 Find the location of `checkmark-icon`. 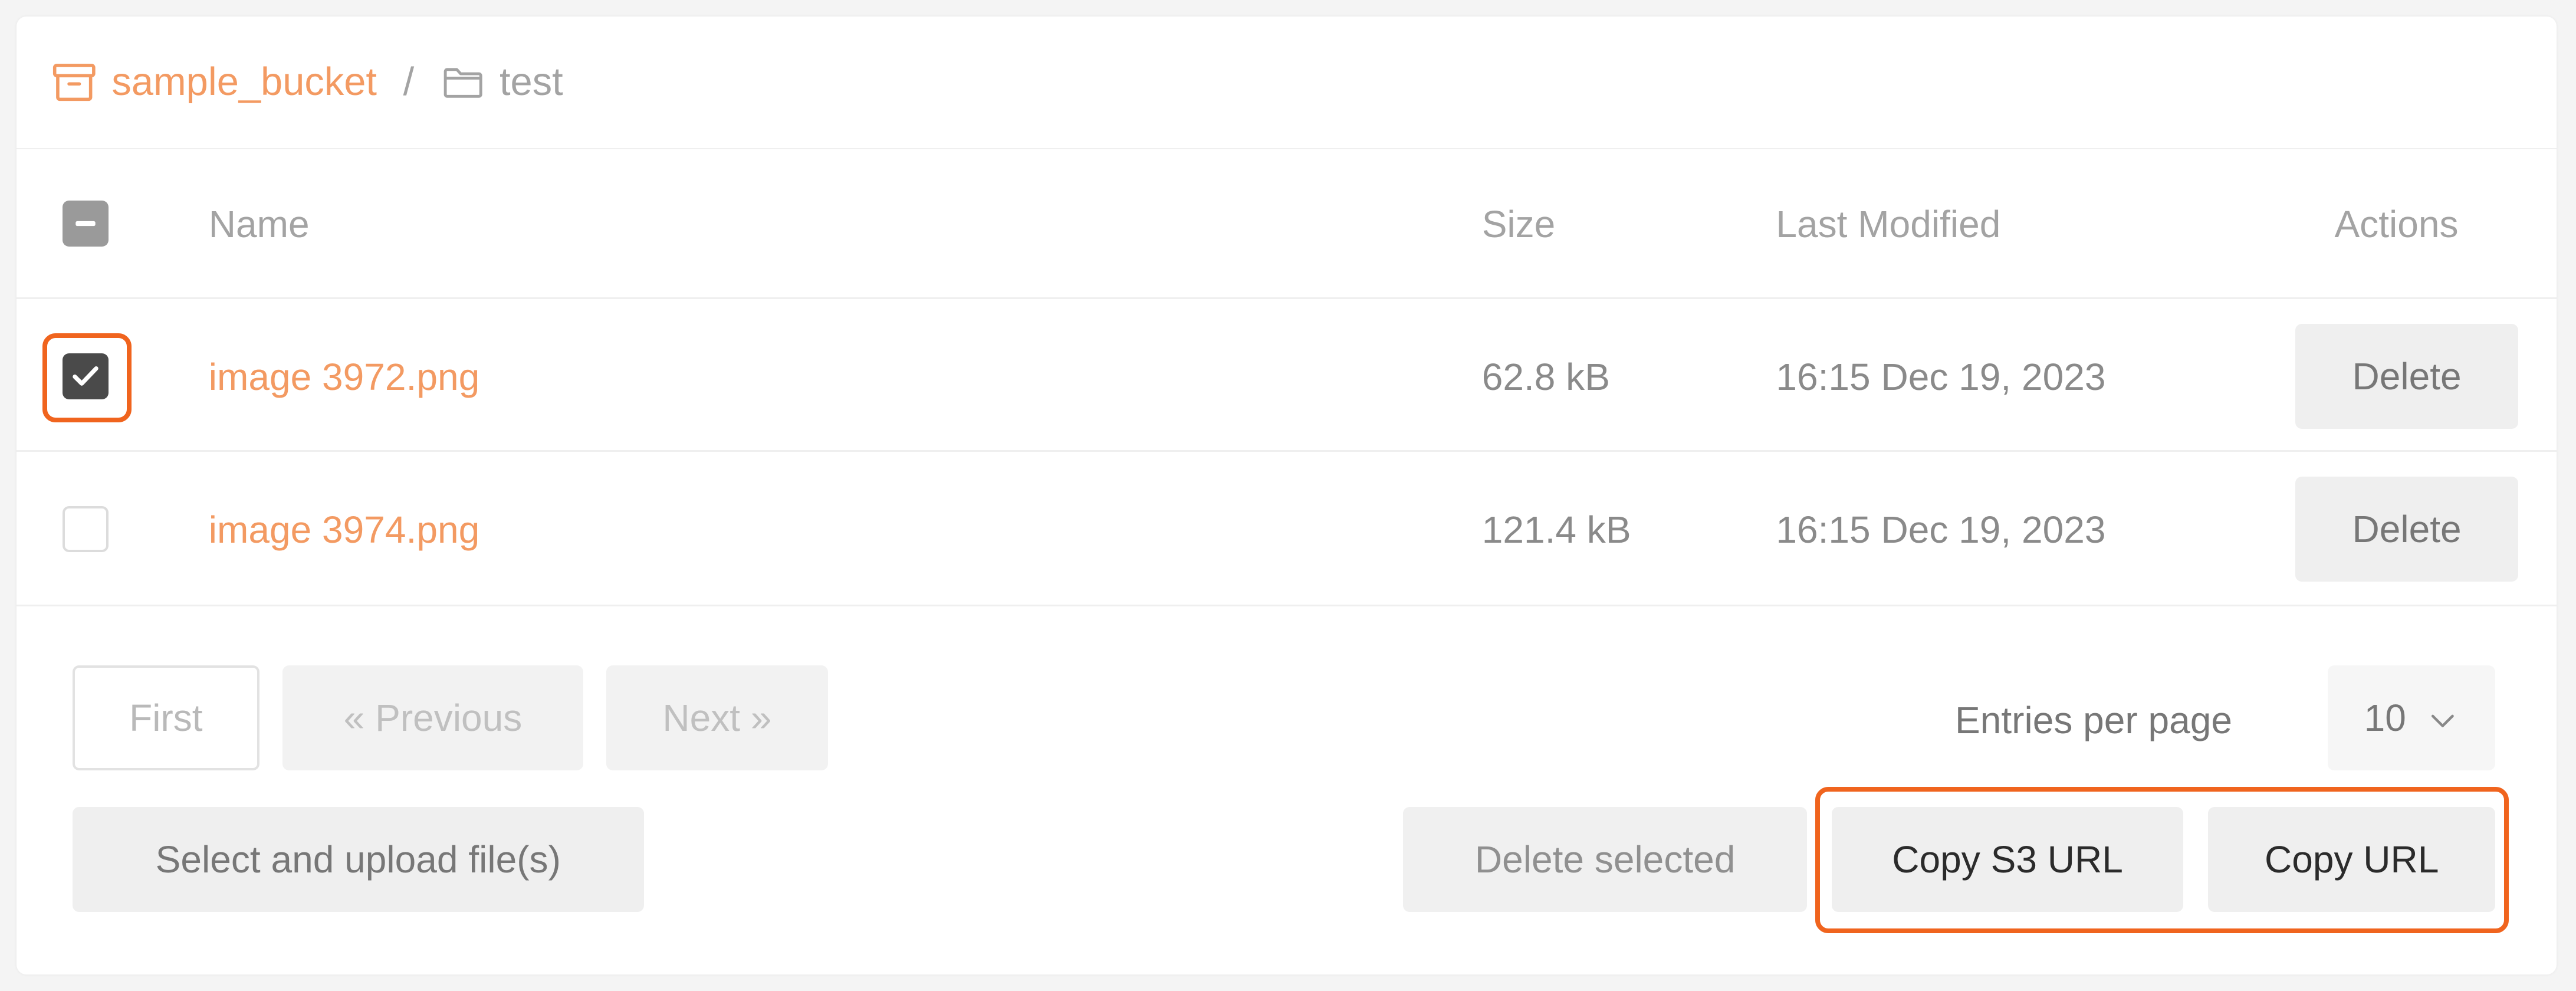

checkmark-icon is located at coordinates (85, 376).